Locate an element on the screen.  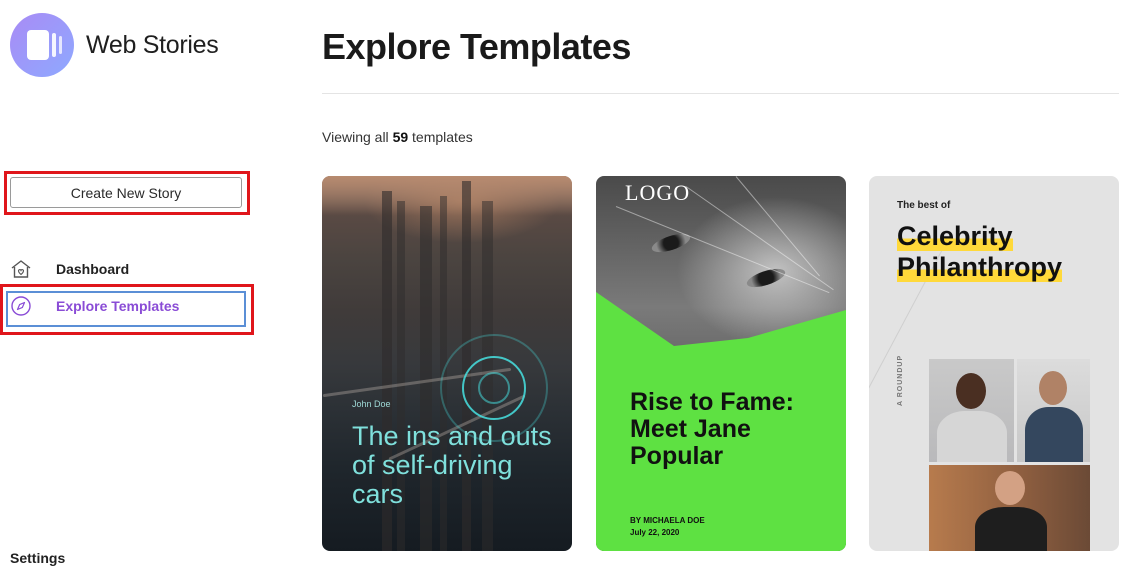
template-count: Viewing all 59 templates is located at coordinates (397, 137).